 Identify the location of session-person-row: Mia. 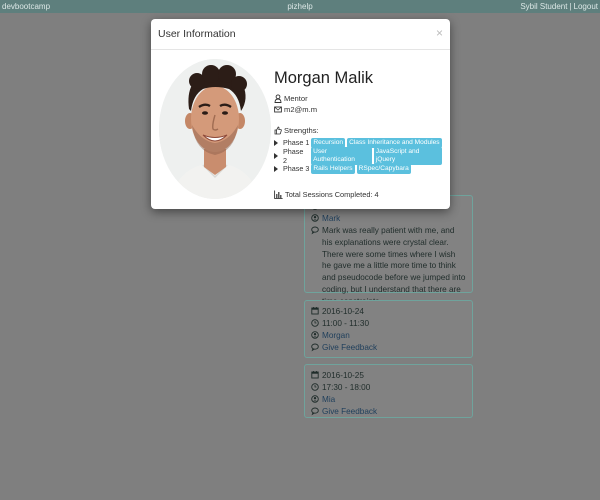
(388, 400).